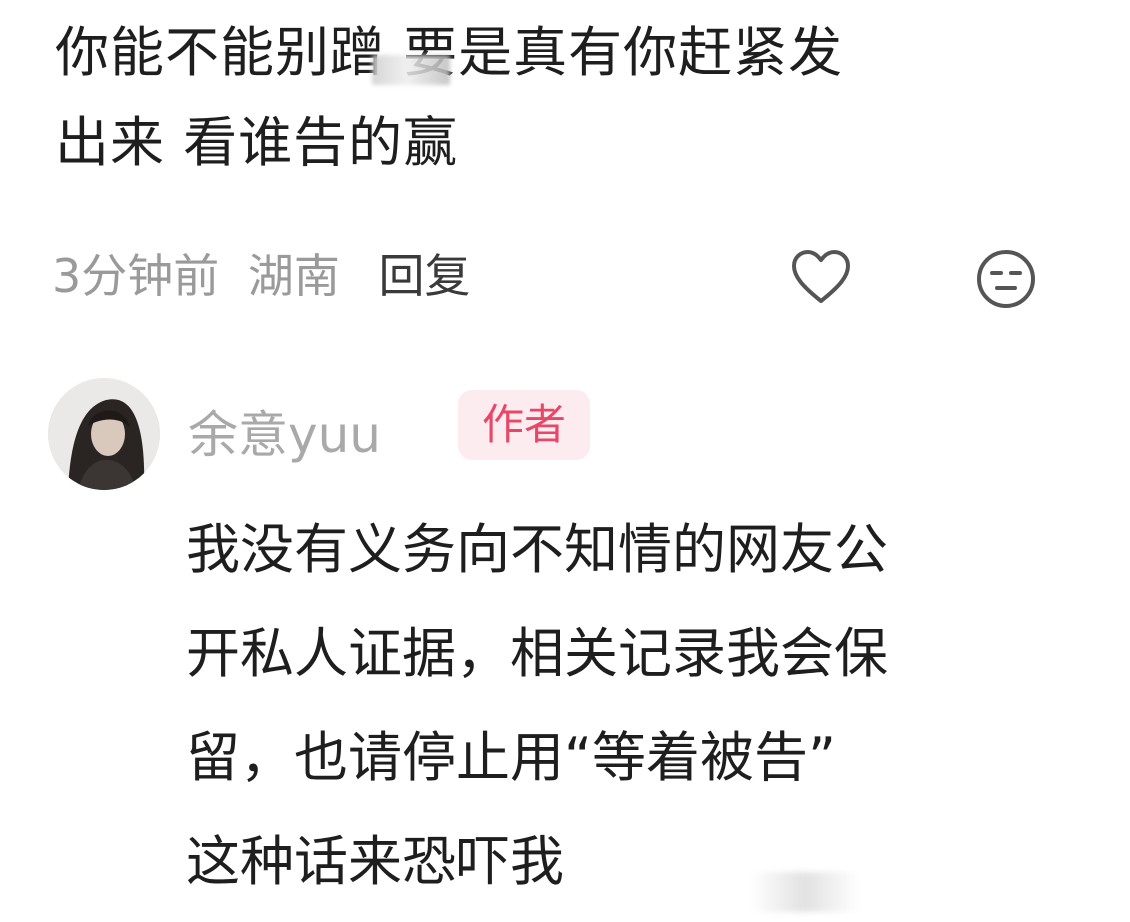 The image size is (1130, 922). I want to click on comment-meta: 3分钟前 湖南 回复, so click(261, 273).